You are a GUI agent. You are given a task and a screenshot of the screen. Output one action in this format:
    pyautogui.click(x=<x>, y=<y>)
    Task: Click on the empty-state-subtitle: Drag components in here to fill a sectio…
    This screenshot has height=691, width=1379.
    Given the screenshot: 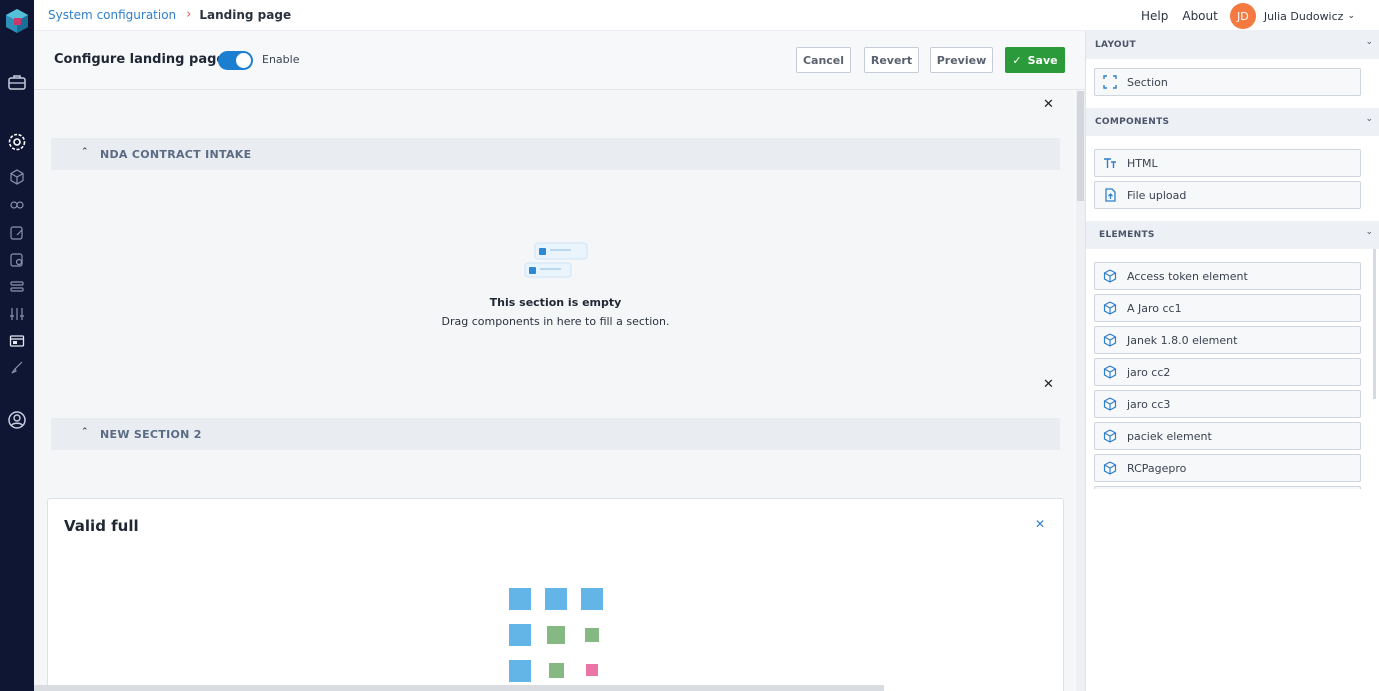 What is the action you would take?
    pyautogui.click(x=555, y=321)
    